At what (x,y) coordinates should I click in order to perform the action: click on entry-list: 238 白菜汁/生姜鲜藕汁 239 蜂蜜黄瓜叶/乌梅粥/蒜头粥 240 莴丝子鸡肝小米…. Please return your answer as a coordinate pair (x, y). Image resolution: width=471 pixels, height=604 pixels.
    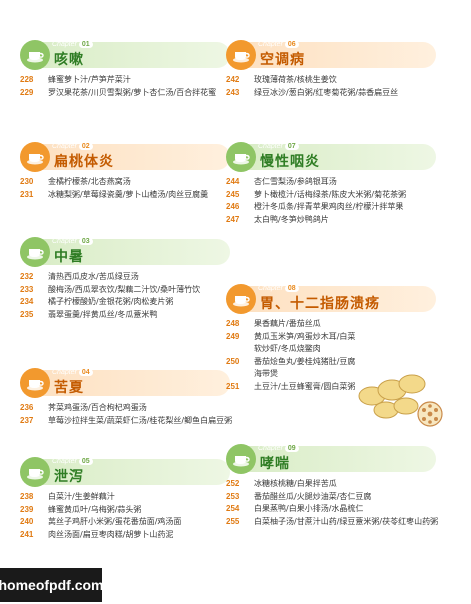
    Looking at the image, I should click on (131, 516).